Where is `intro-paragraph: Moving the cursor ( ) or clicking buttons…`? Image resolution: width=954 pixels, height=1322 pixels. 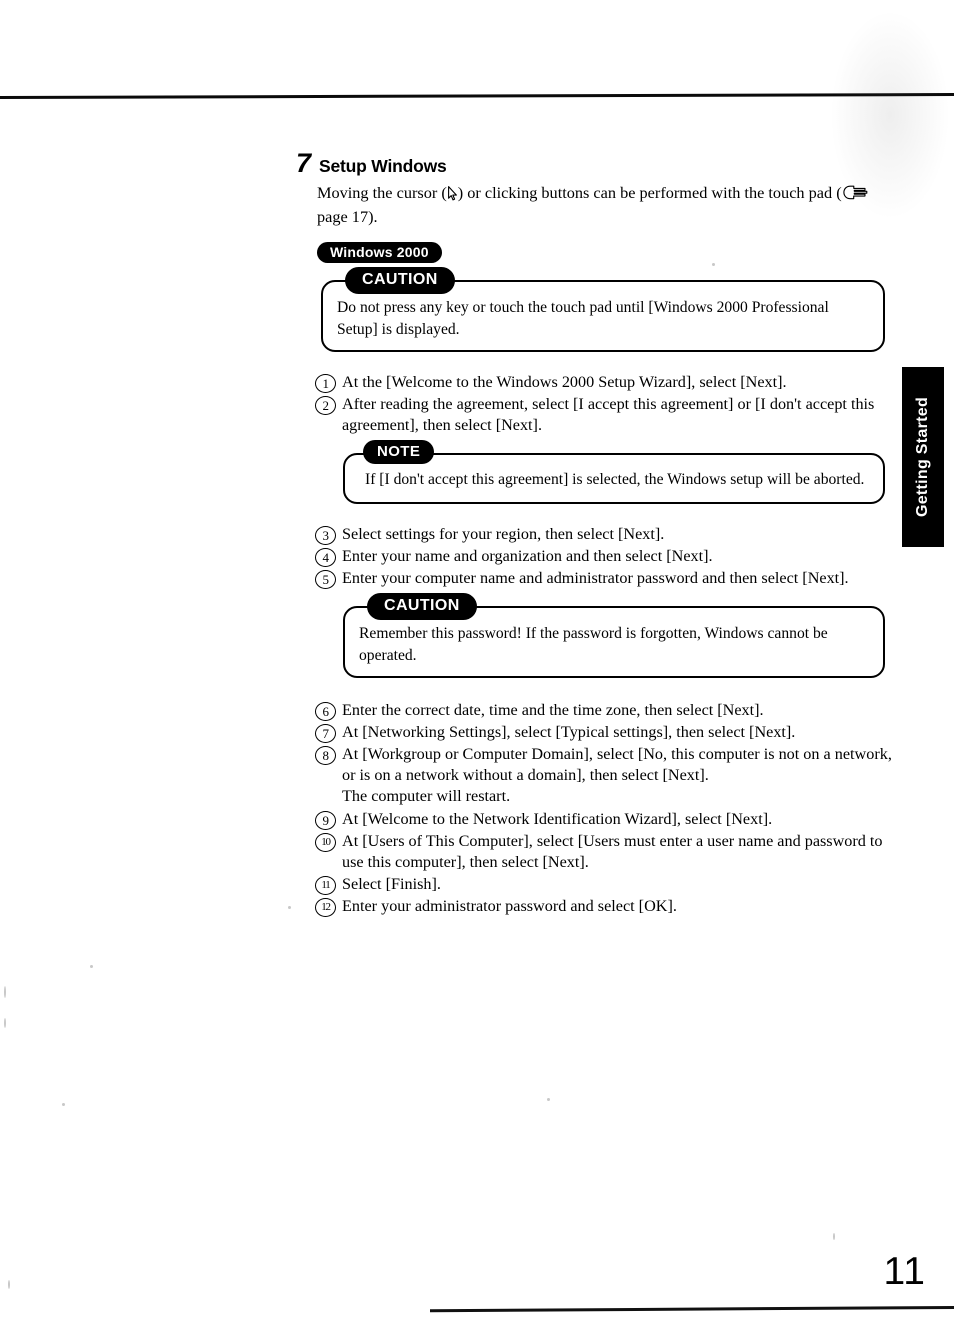
intro-paragraph: Moving the cursor ( ) or clicking buttons… is located at coordinates (609, 204).